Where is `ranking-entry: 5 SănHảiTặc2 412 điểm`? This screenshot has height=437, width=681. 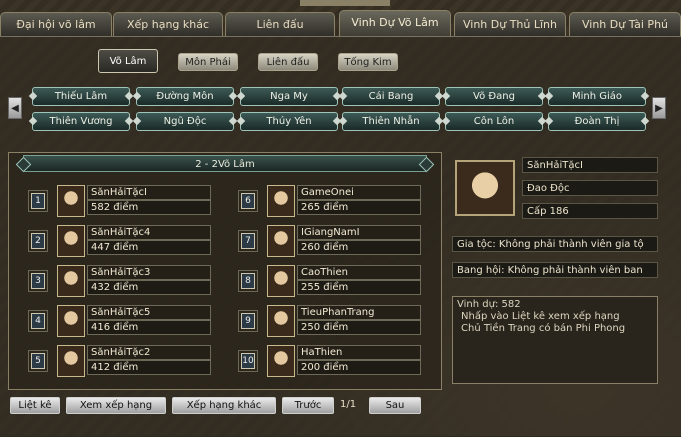 ranking-entry: 5 SănHảiTặc2 412 điểm is located at coordinates (121, 361).